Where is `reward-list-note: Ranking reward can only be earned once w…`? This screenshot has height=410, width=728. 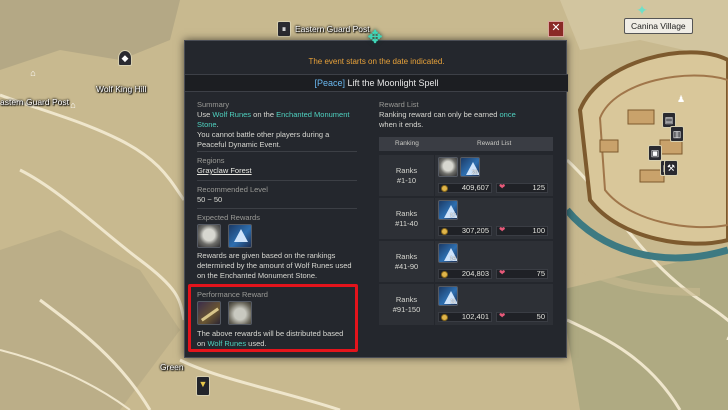
reward-list-note: Ranking reward can only be earned once w… is located at coordinates (447, 119).